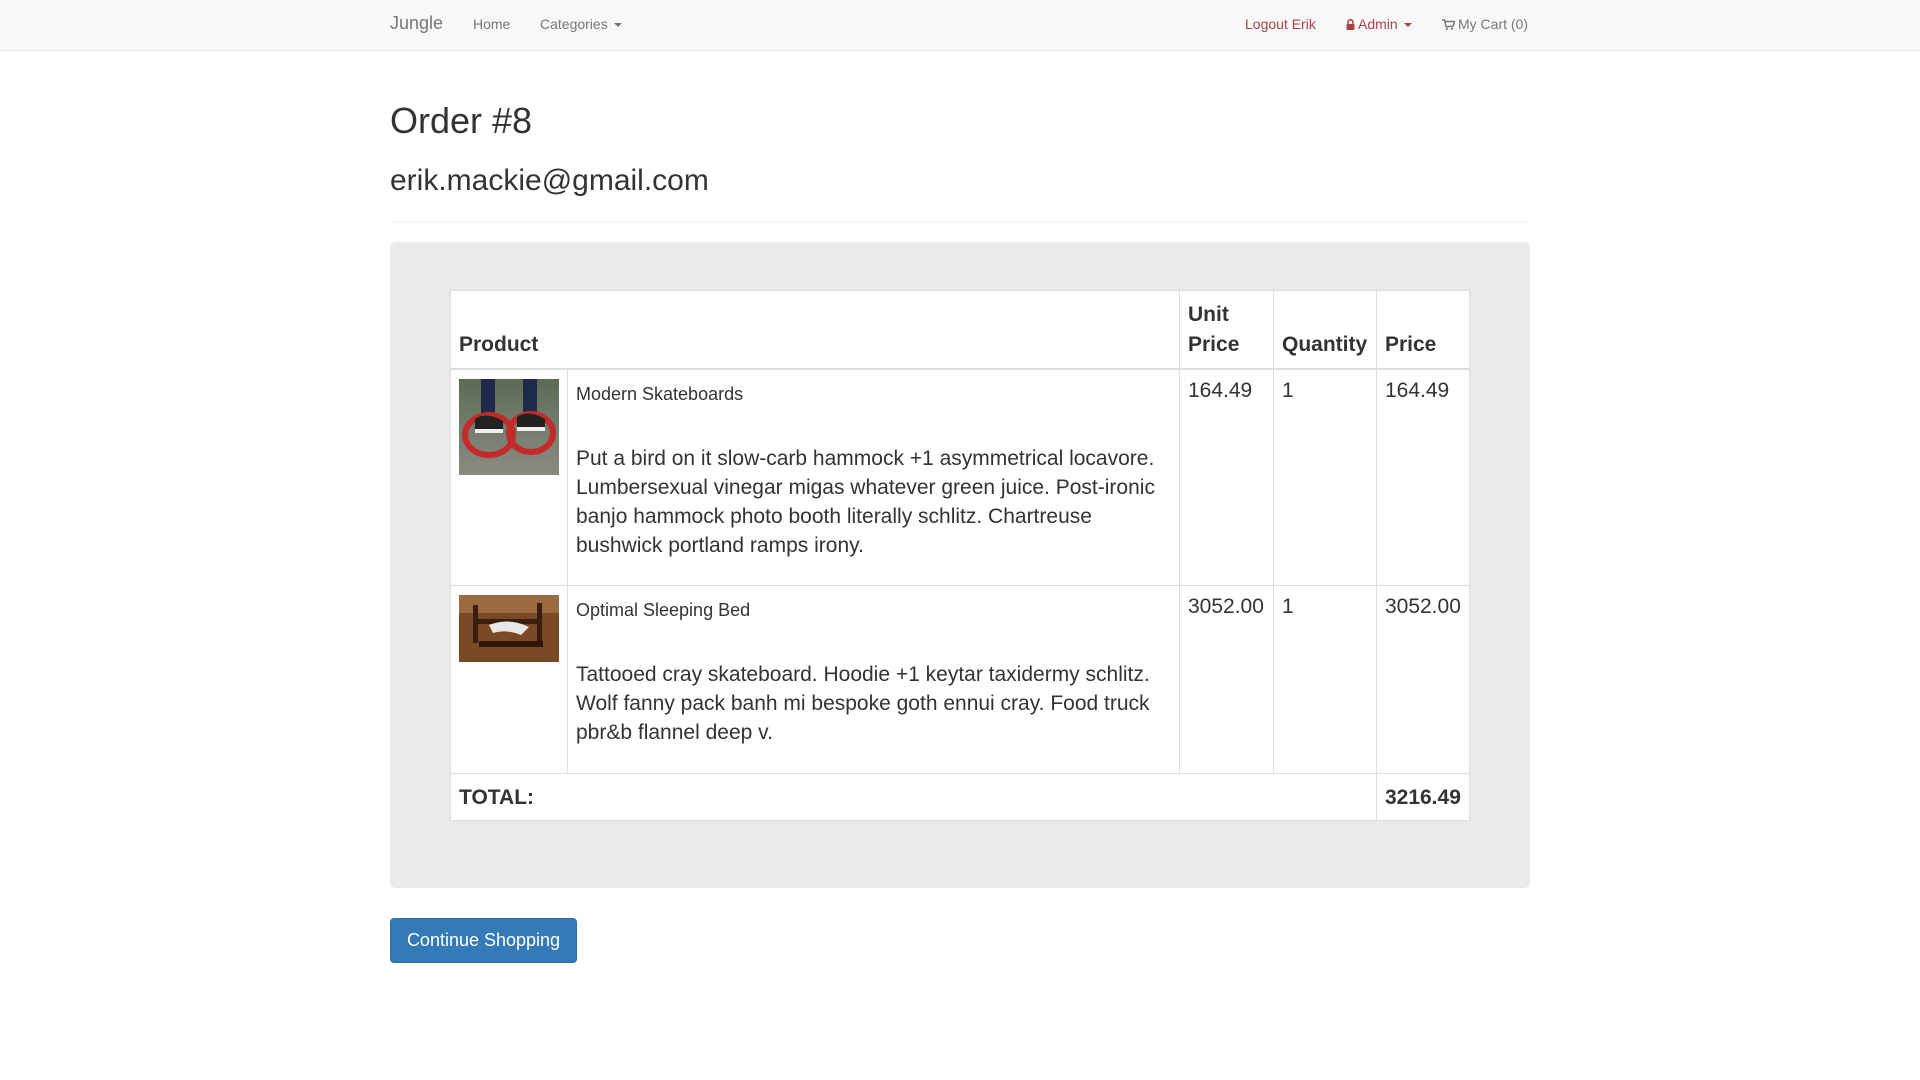 Image resolution: width=1920 pixels, height=1080 pixels. What do you see at coordinates (1423, 330) in the screenshot?
I see `header-price: Price` at bounding box center [1423, 330].